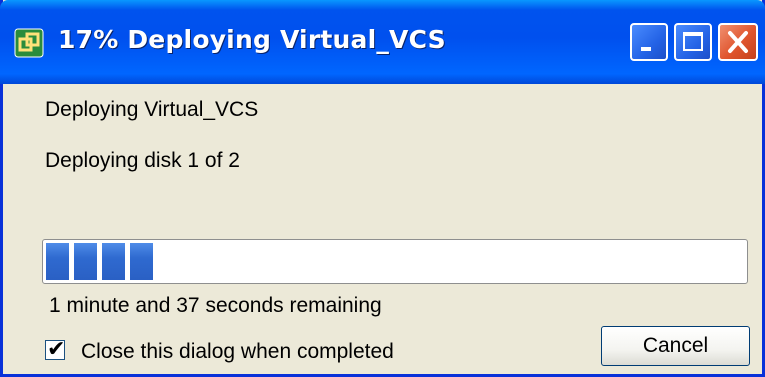  What do you see at coordinates (152, 109) in the screenshot?
I see `deploy-heading: Deploying Virtual_VCS` at bounding box center [152, 109].